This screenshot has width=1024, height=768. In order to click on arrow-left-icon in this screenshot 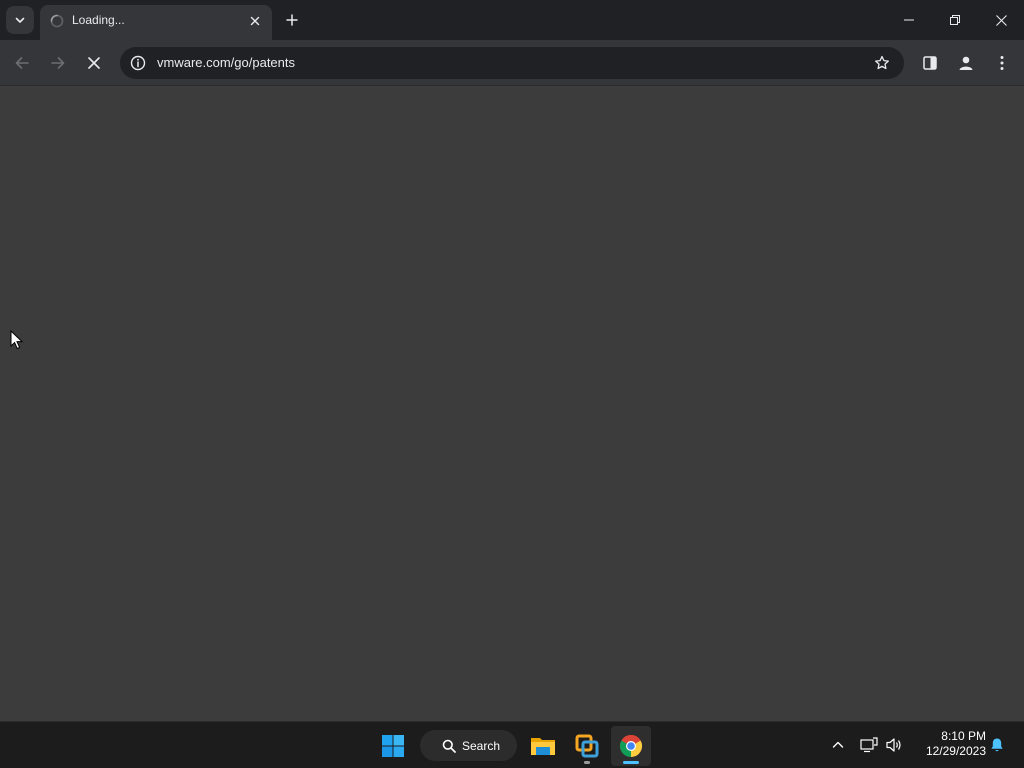, I will do `click(22, 63)`.